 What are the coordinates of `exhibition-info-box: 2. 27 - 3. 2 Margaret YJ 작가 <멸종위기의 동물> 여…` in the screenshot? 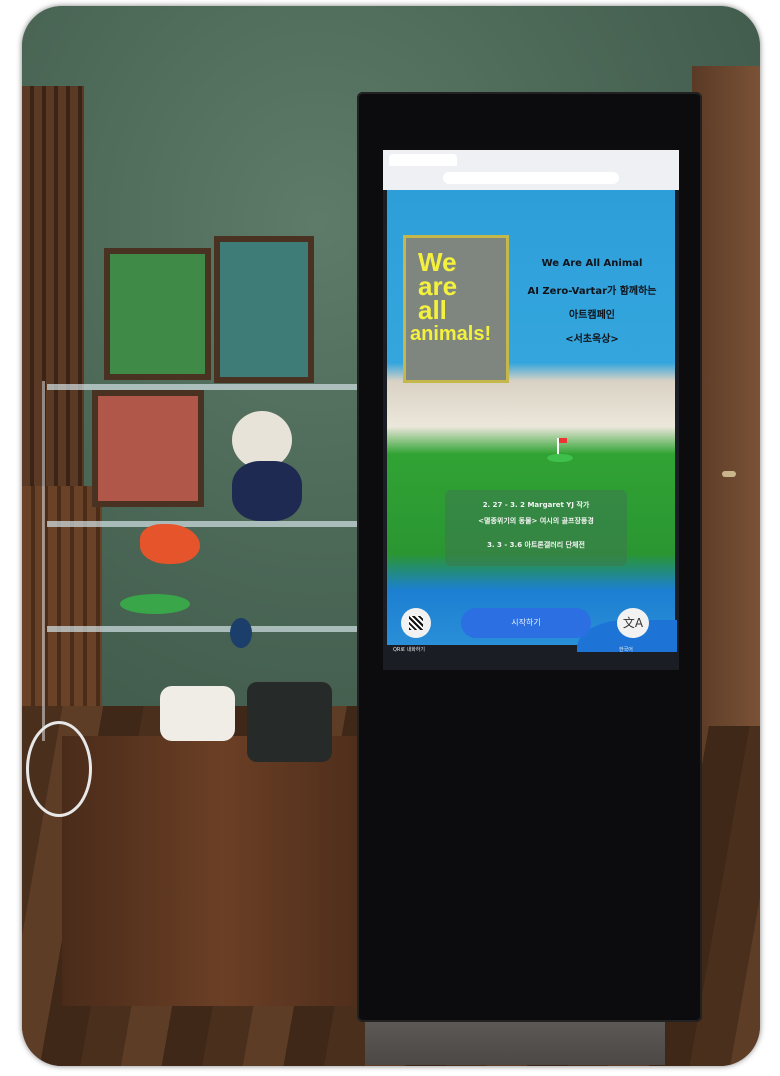 It's located at (536, 528).